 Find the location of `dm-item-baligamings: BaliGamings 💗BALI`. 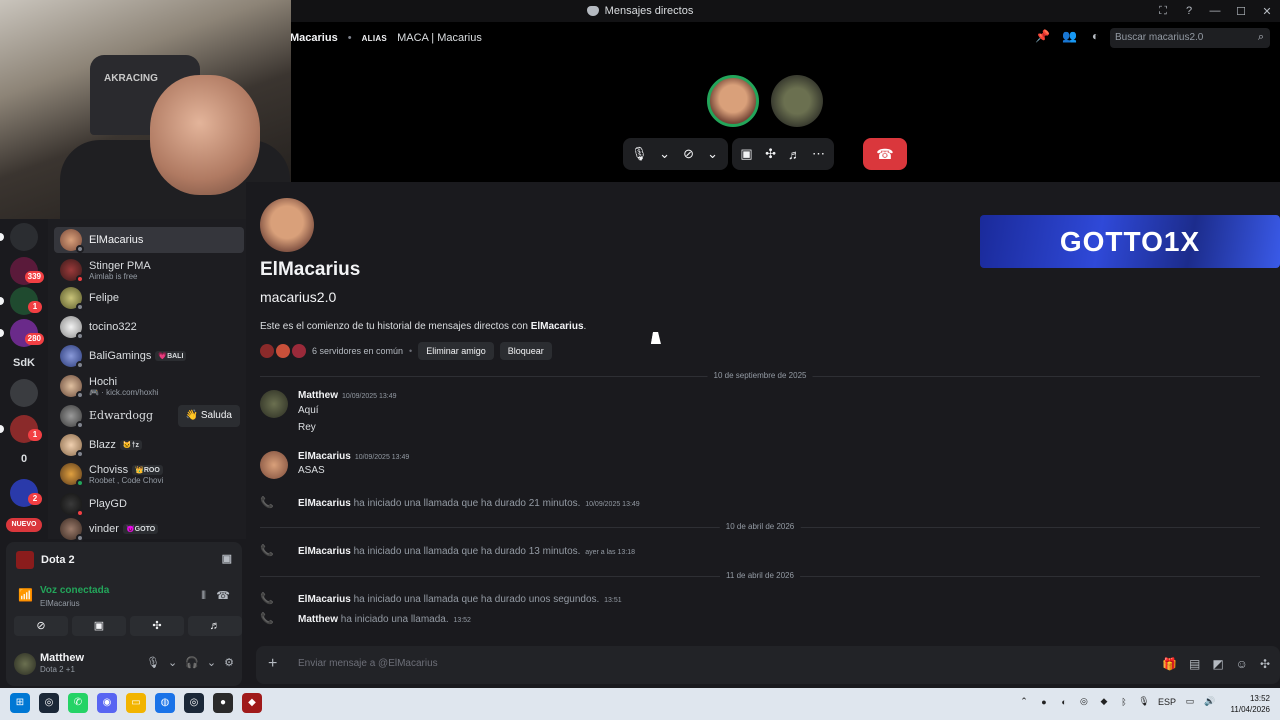

dm-item-baligamings: BaliGamings 💗BALI is located at coordinates (149, 356).